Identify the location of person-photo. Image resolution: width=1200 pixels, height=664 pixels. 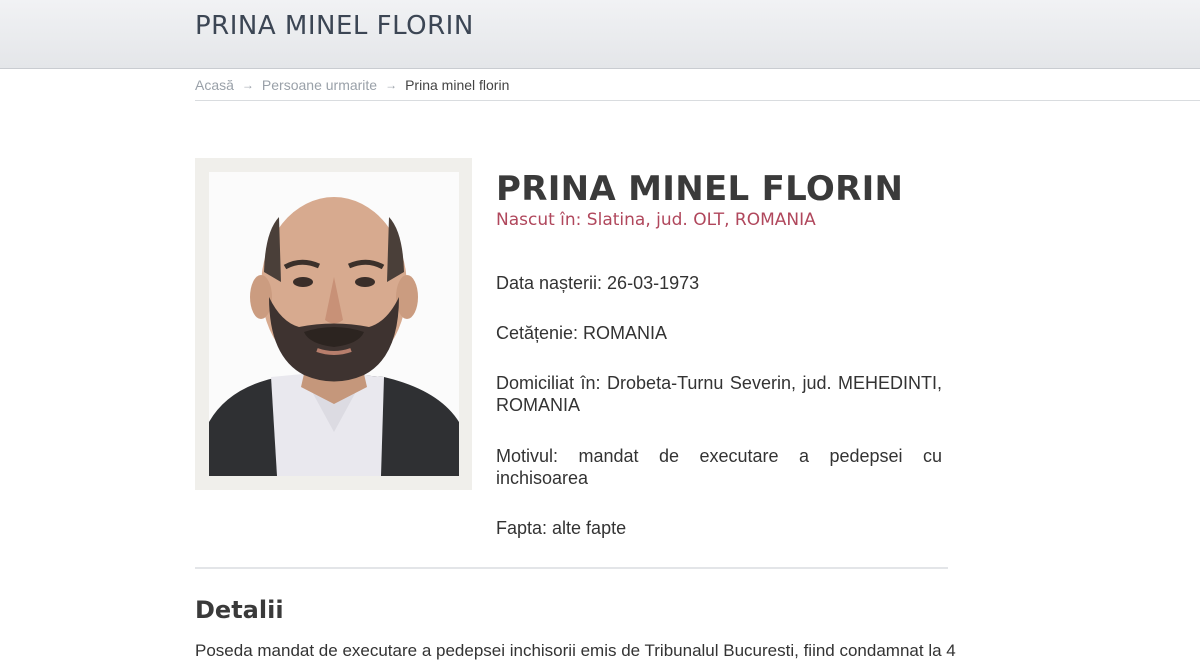
(334, 324).